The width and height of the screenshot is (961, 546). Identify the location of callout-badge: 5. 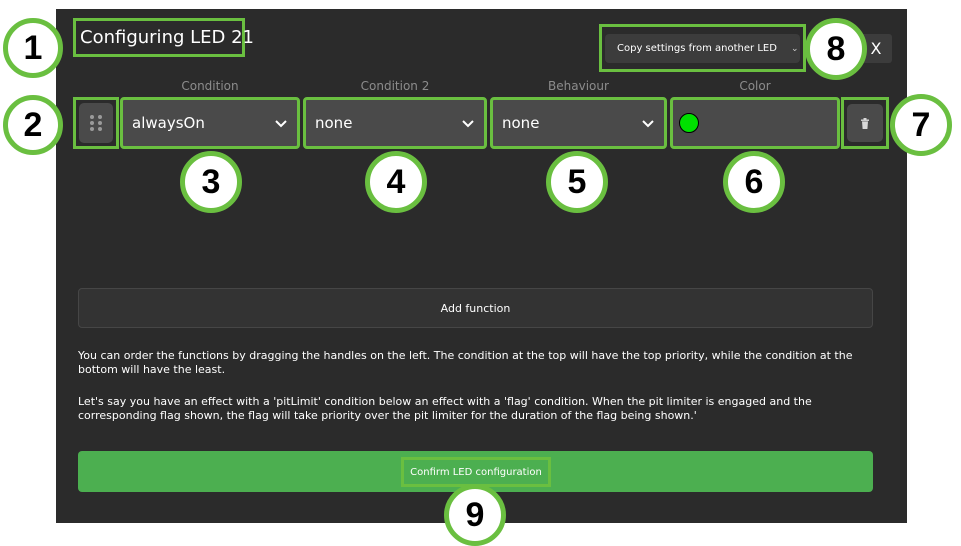
(577, 182).